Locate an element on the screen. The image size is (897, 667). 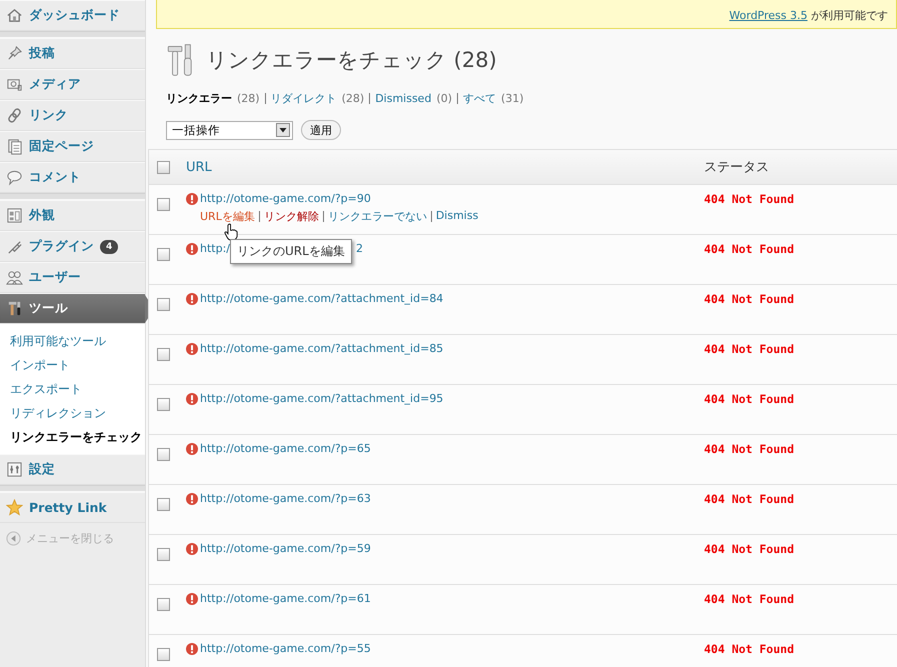
chain-icon is located at coordinates (14, 115).